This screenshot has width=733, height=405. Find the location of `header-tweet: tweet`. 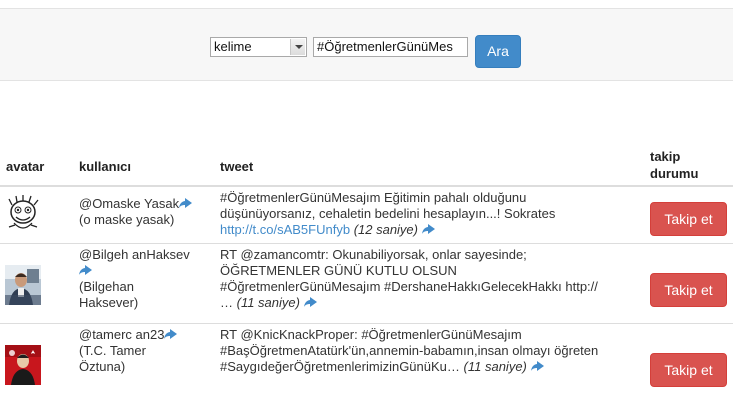

header-tweet: tweet is located at coordinates (237, 166).